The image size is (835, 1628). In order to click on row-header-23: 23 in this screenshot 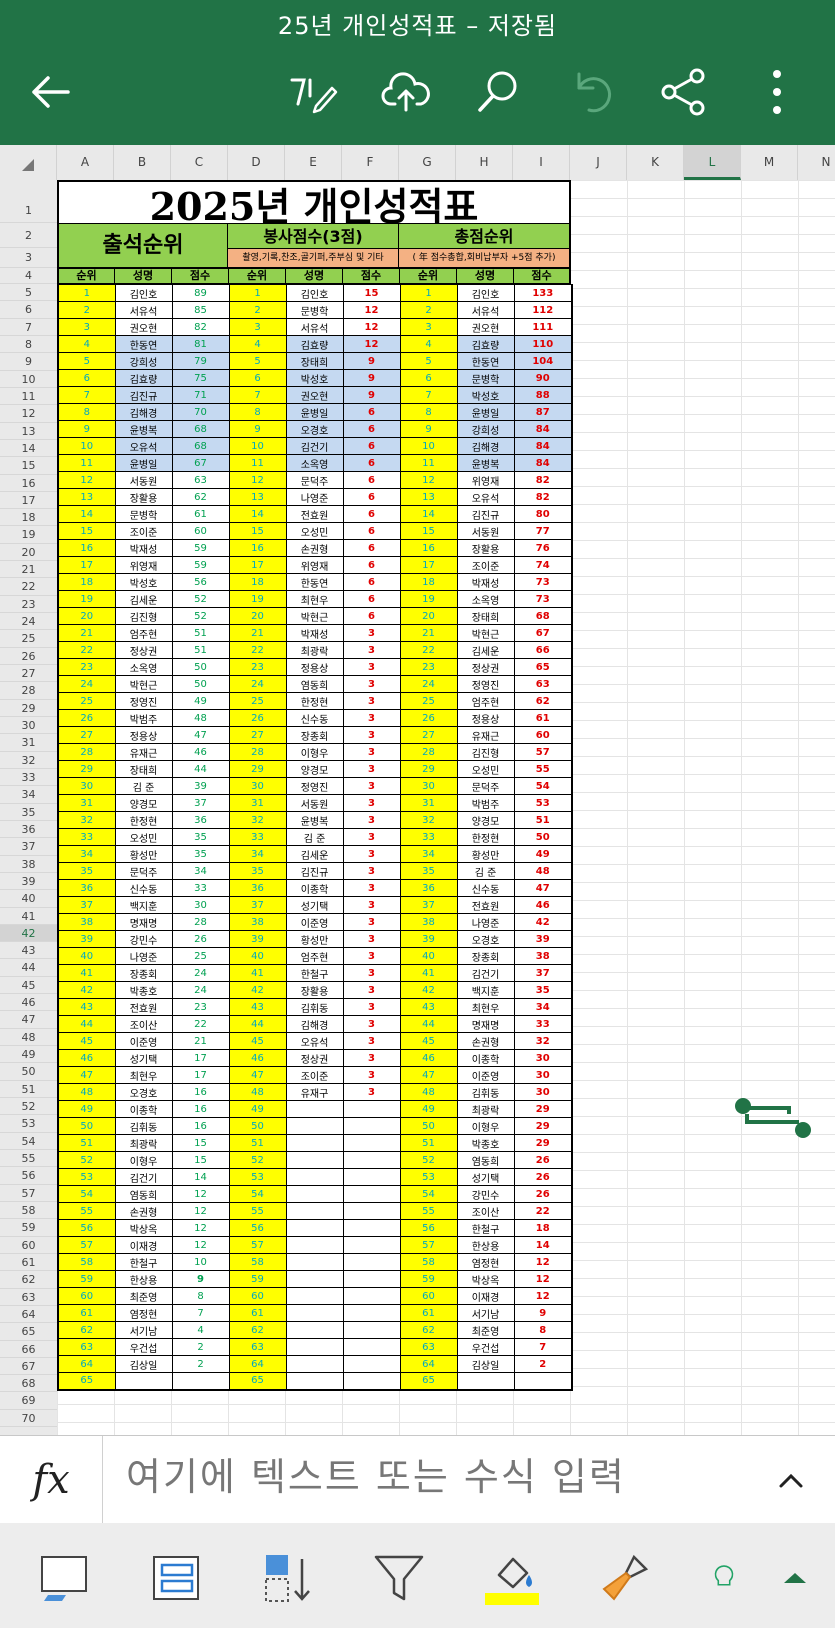, I will do `click(28, 605)`.